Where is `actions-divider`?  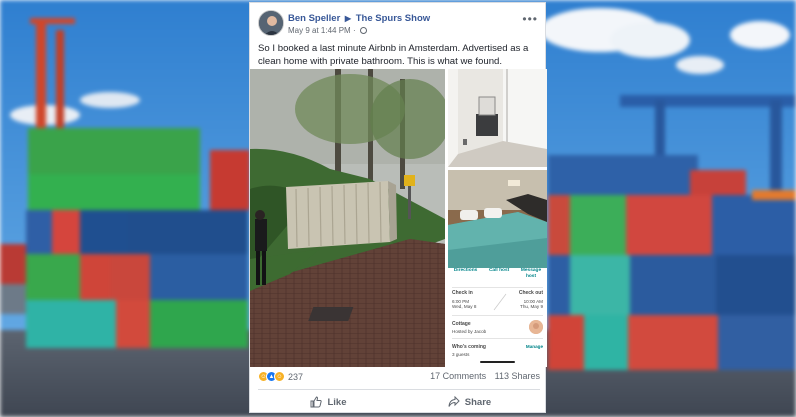 actions-divider is located at coordinates (399, 389).